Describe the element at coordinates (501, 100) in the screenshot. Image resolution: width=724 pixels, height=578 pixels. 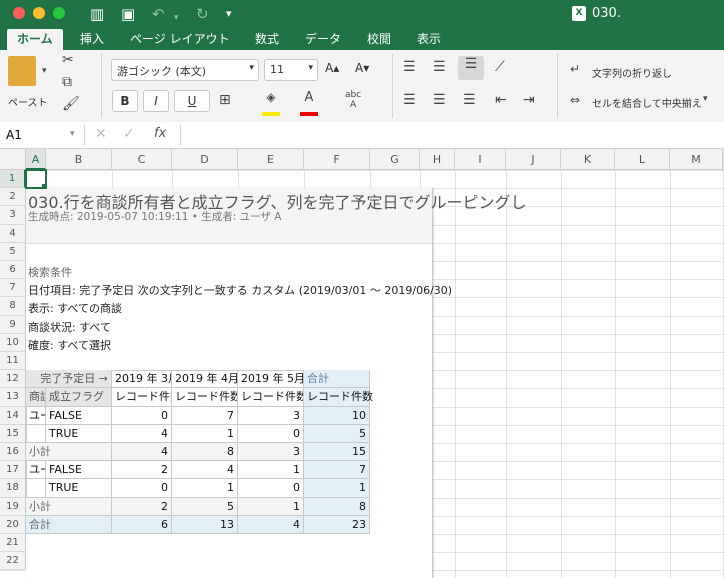
I see `decrease-indent-icon: ⇤` at that location.